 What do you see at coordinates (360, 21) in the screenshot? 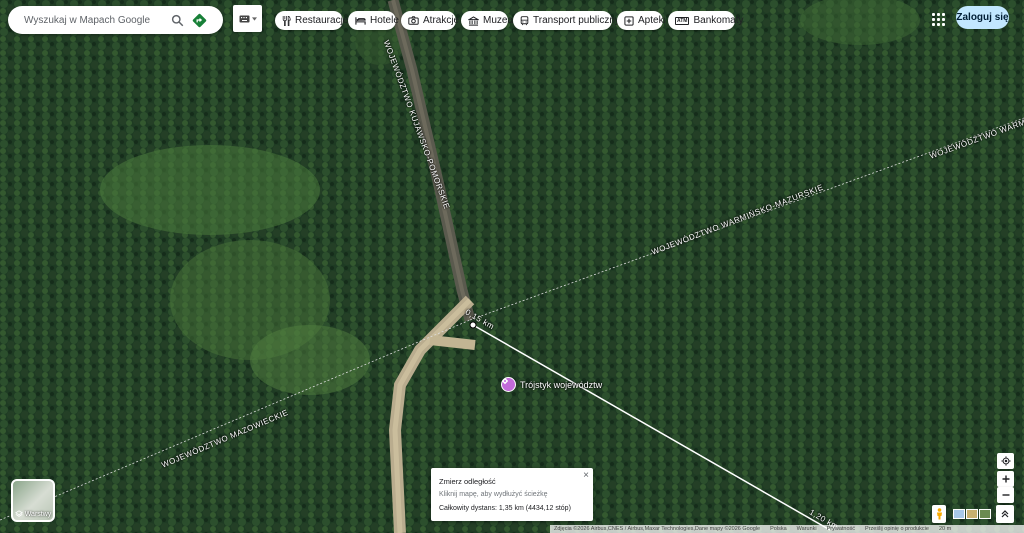
I see `hotel-icon` at bounding box center [360, 21].